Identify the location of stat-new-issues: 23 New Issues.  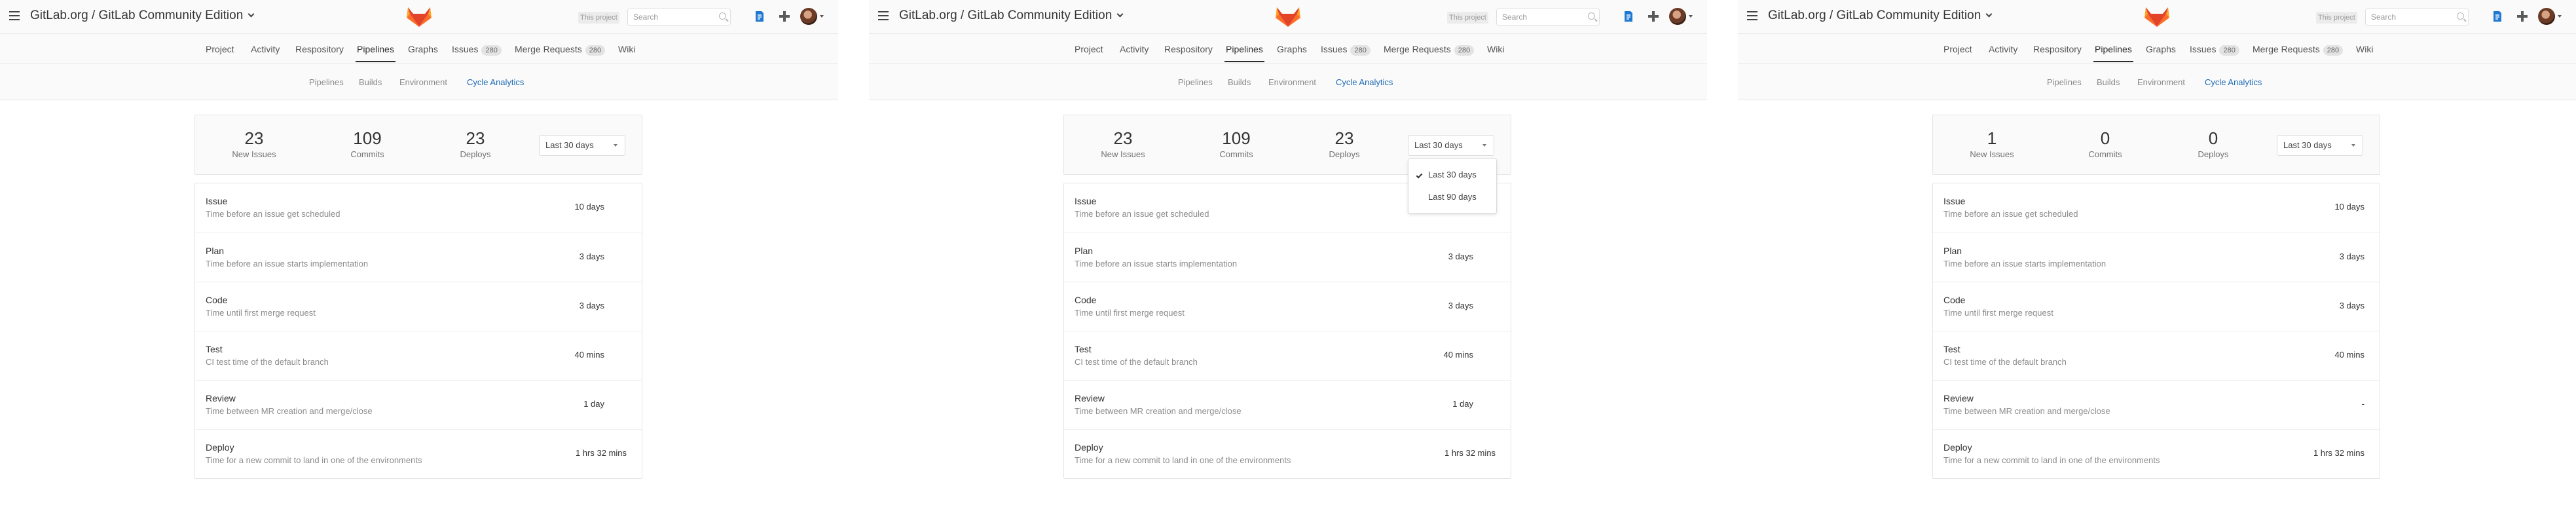
(1123, 143).